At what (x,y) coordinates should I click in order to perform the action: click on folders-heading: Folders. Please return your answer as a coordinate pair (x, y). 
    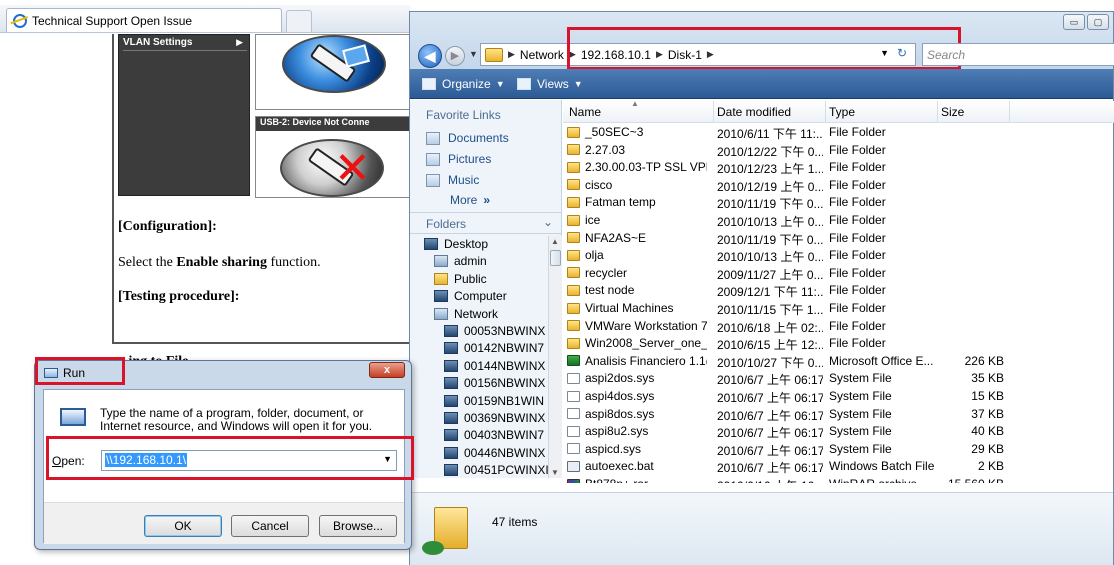
    Looking at the image, I should click on (446, 224).